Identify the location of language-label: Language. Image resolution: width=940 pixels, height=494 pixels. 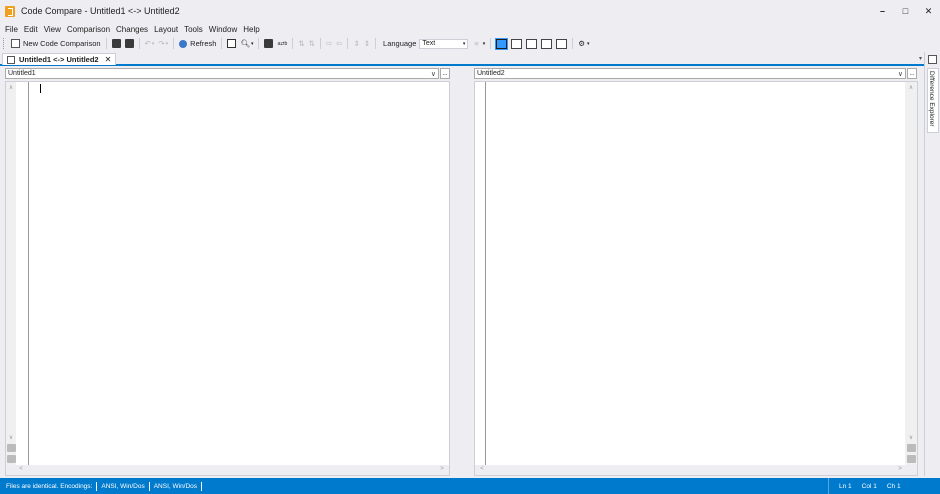
(400, 43).